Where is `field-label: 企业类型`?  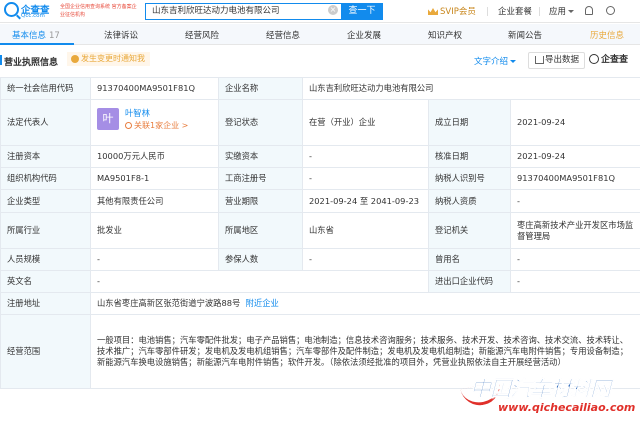 field-label: 企业类型 is located at coordinates (45, 201).